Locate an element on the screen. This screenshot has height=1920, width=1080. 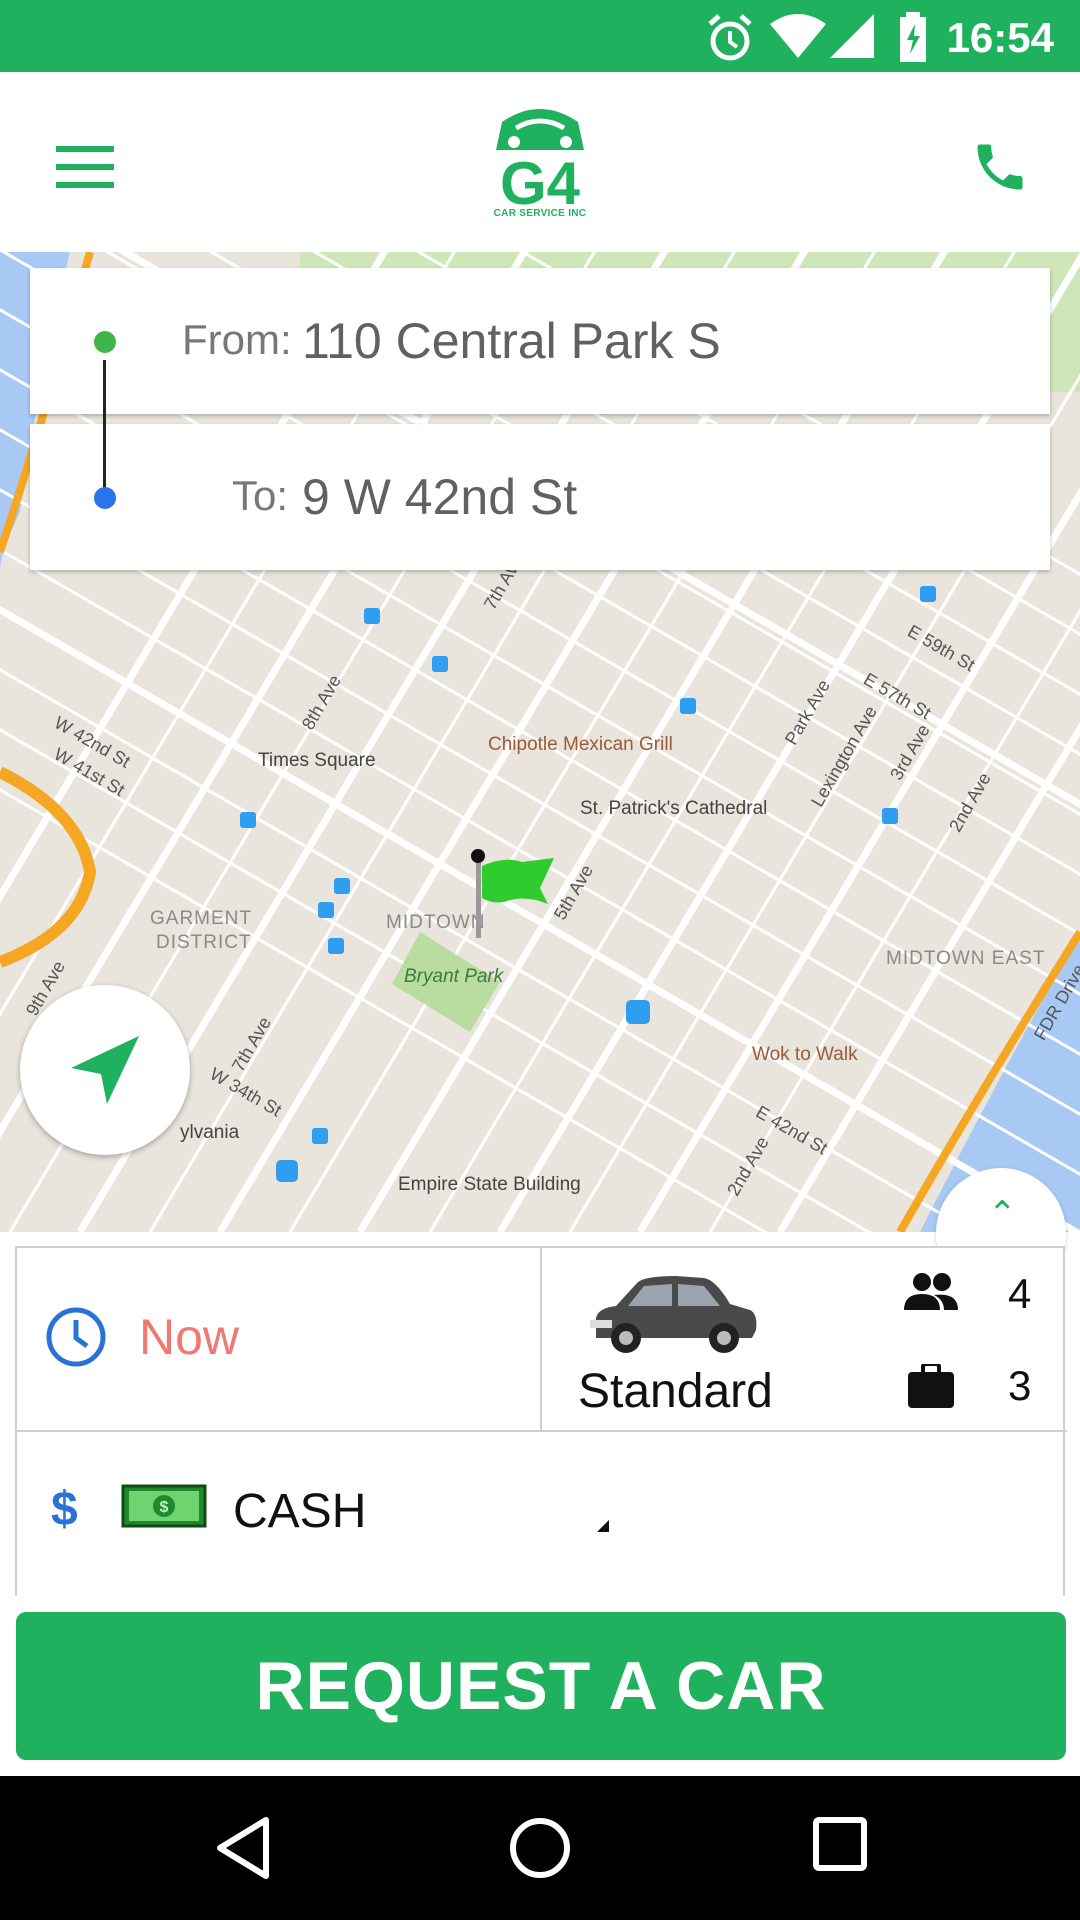
luggage-icon is located at coordinates (931, 1386).